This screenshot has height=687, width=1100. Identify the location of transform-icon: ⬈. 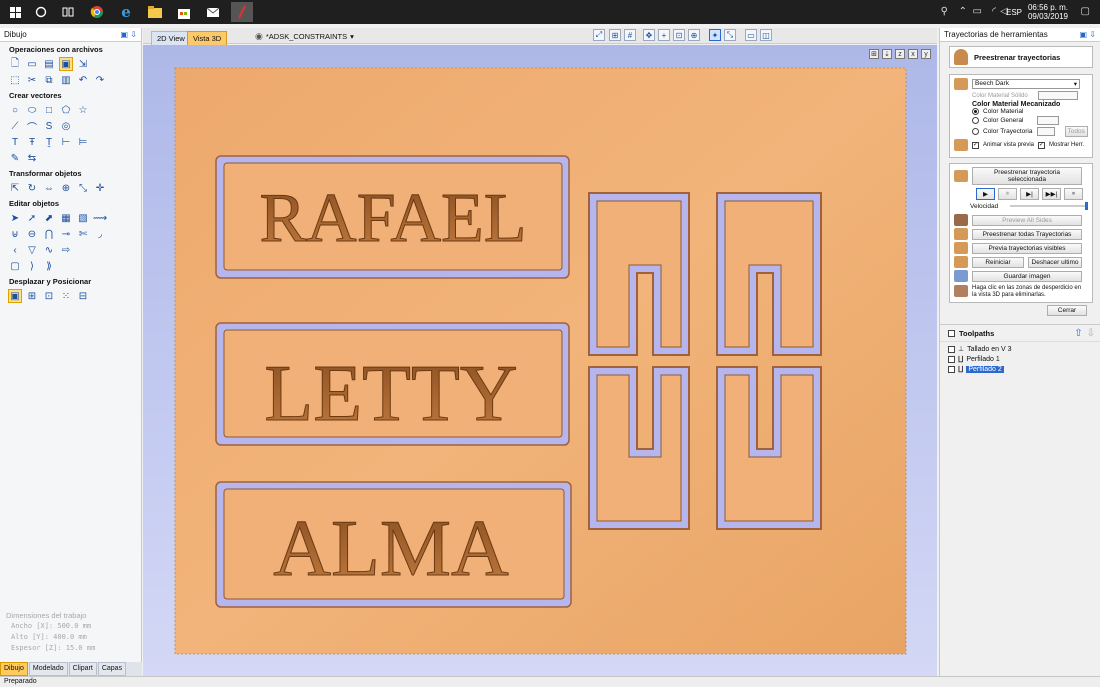
(49, 218).